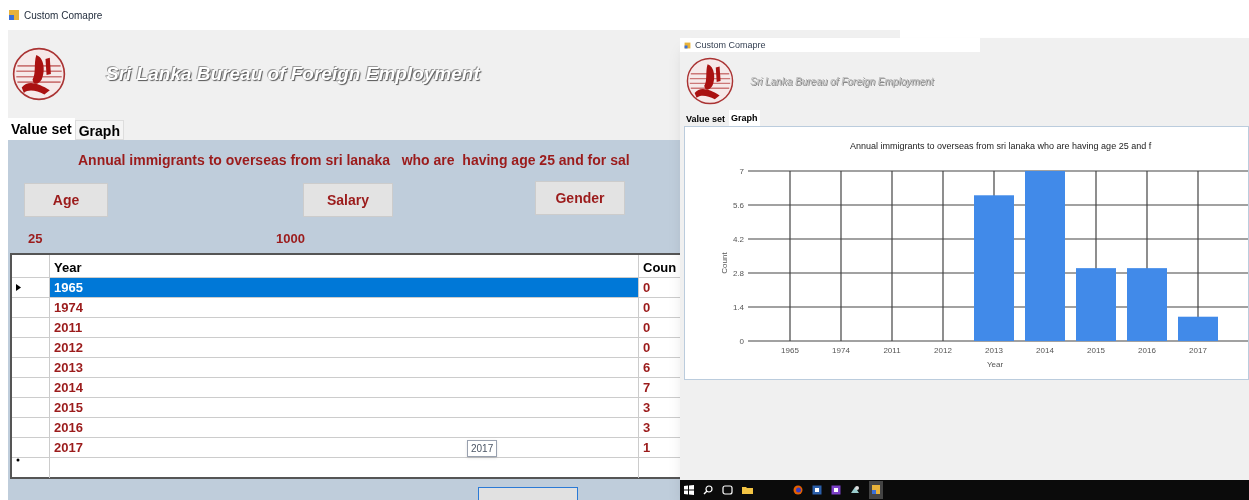  Describe the element at coordinates (344, 288) in the screenshot. I see `table-cell: 1965` at that location.